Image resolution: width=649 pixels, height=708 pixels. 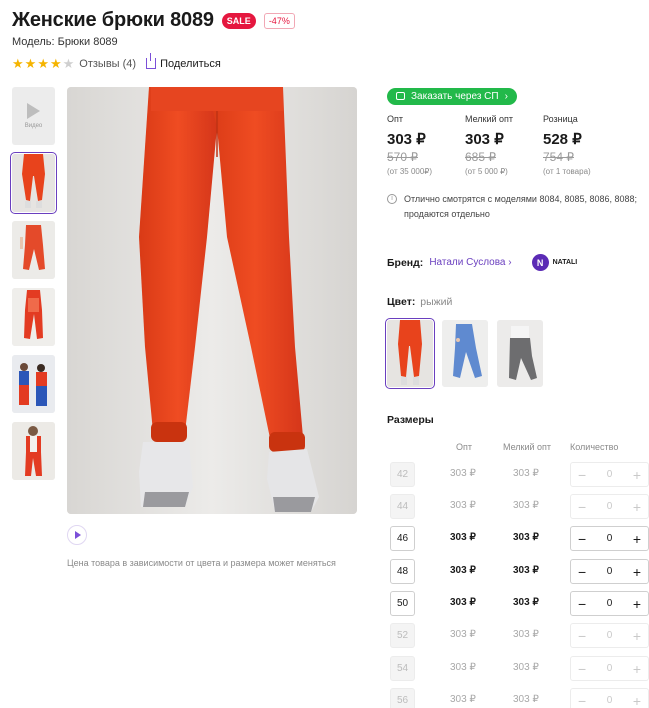 I want to click on color-swatch-grey, so click(x=520, y=353).